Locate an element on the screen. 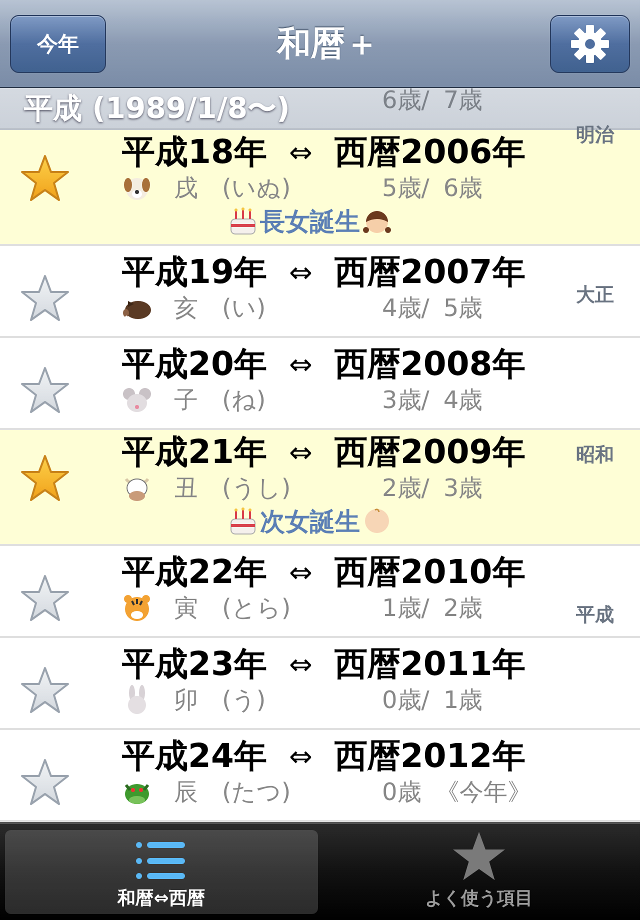  settings-icon is located at coordinates (590, 44).